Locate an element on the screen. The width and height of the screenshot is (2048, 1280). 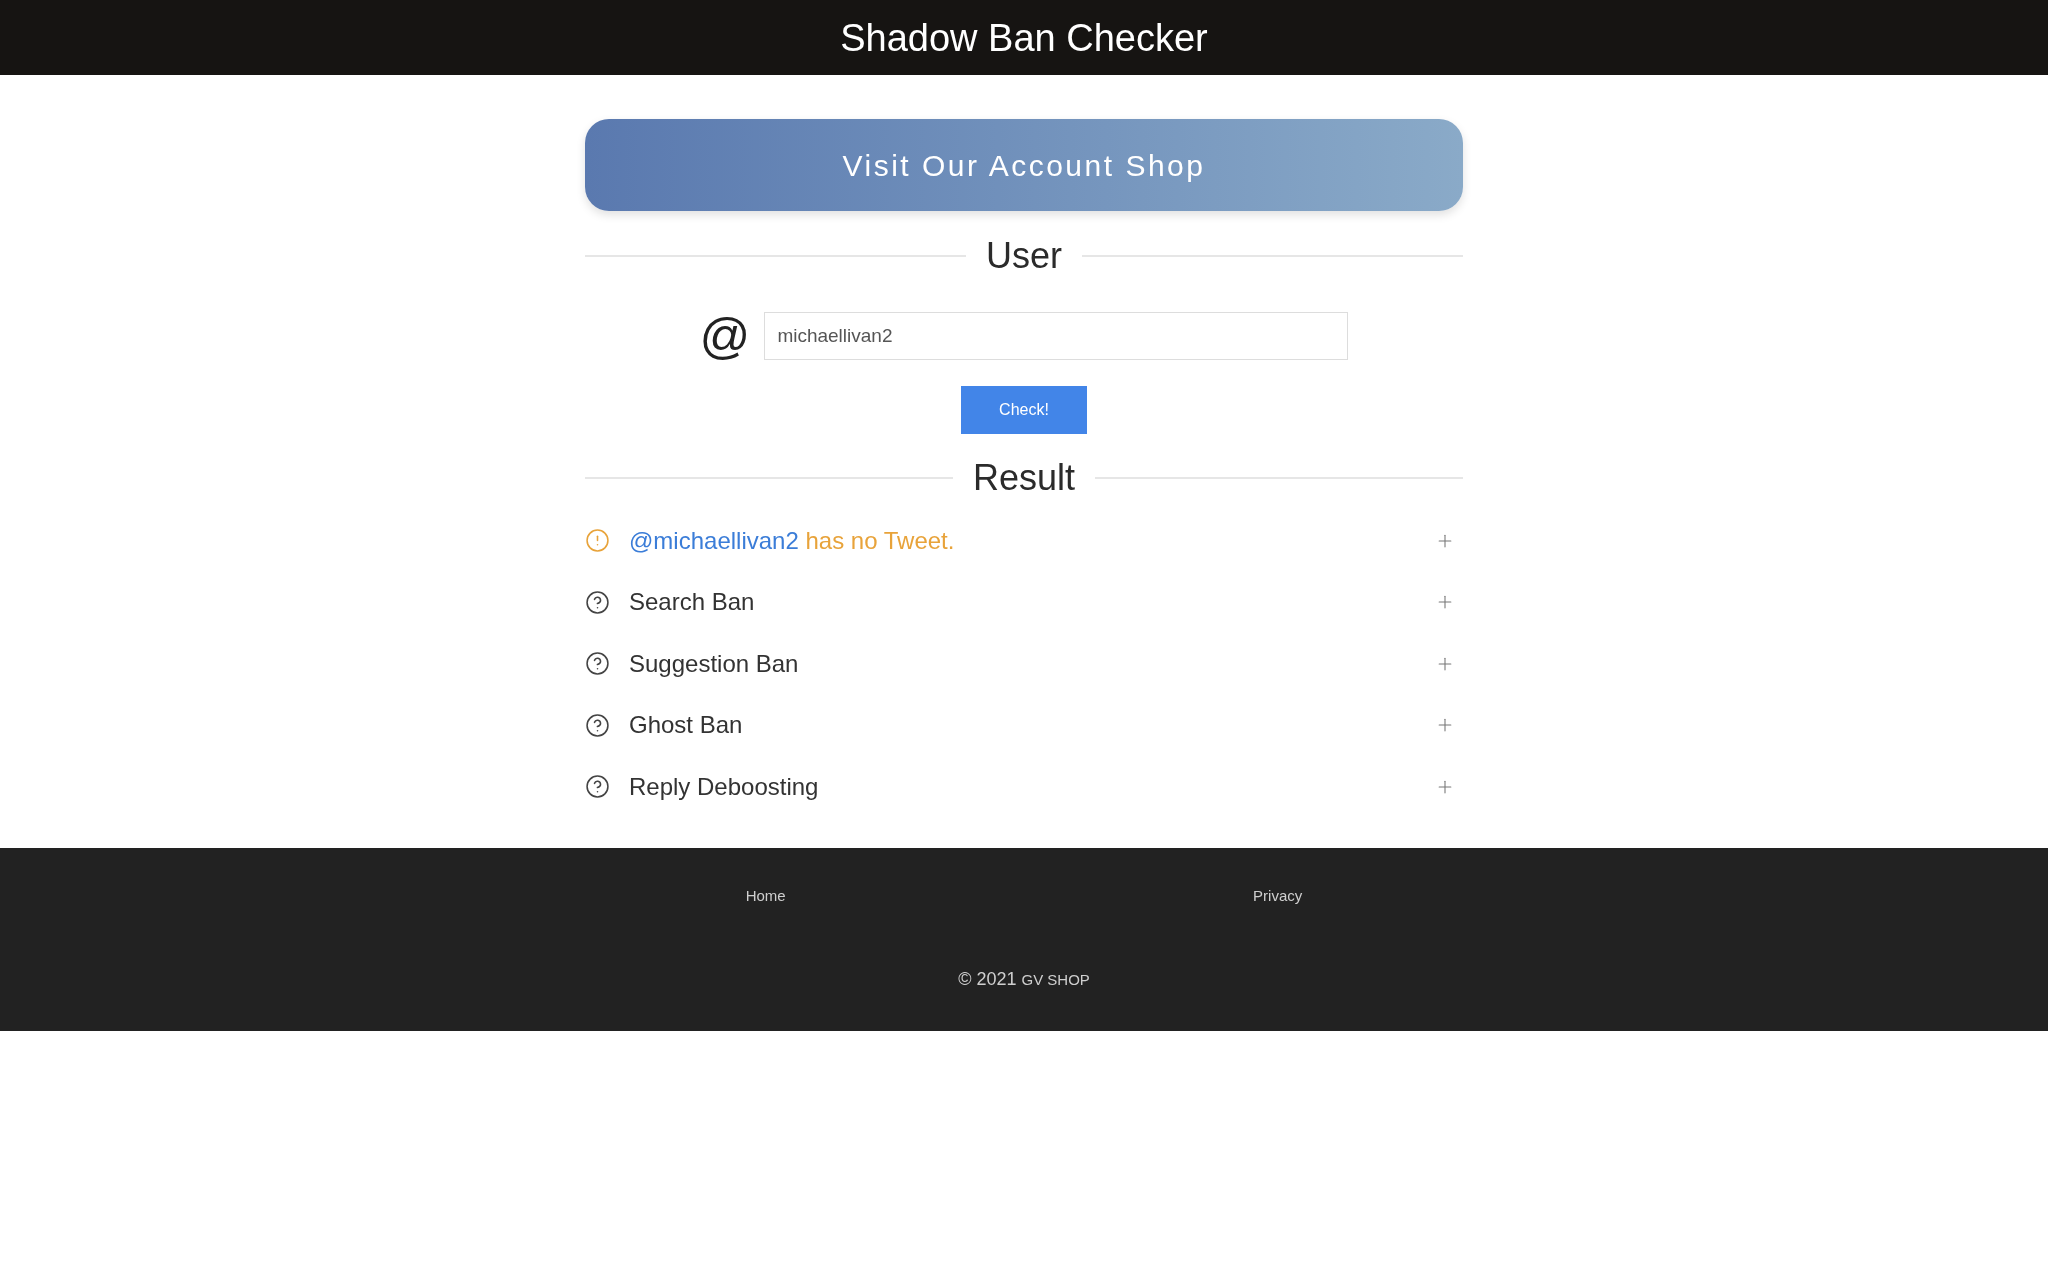
result-message: @michaellivan2 has no Tweet. is located at coordinates (792, 540).